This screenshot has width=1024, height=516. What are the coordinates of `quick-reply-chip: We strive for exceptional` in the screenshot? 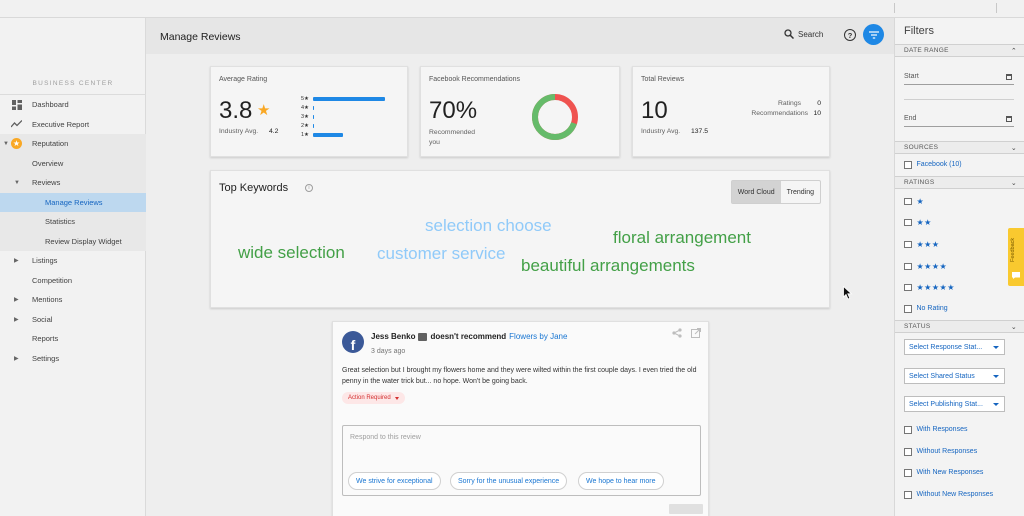 It's located at (394, 481).